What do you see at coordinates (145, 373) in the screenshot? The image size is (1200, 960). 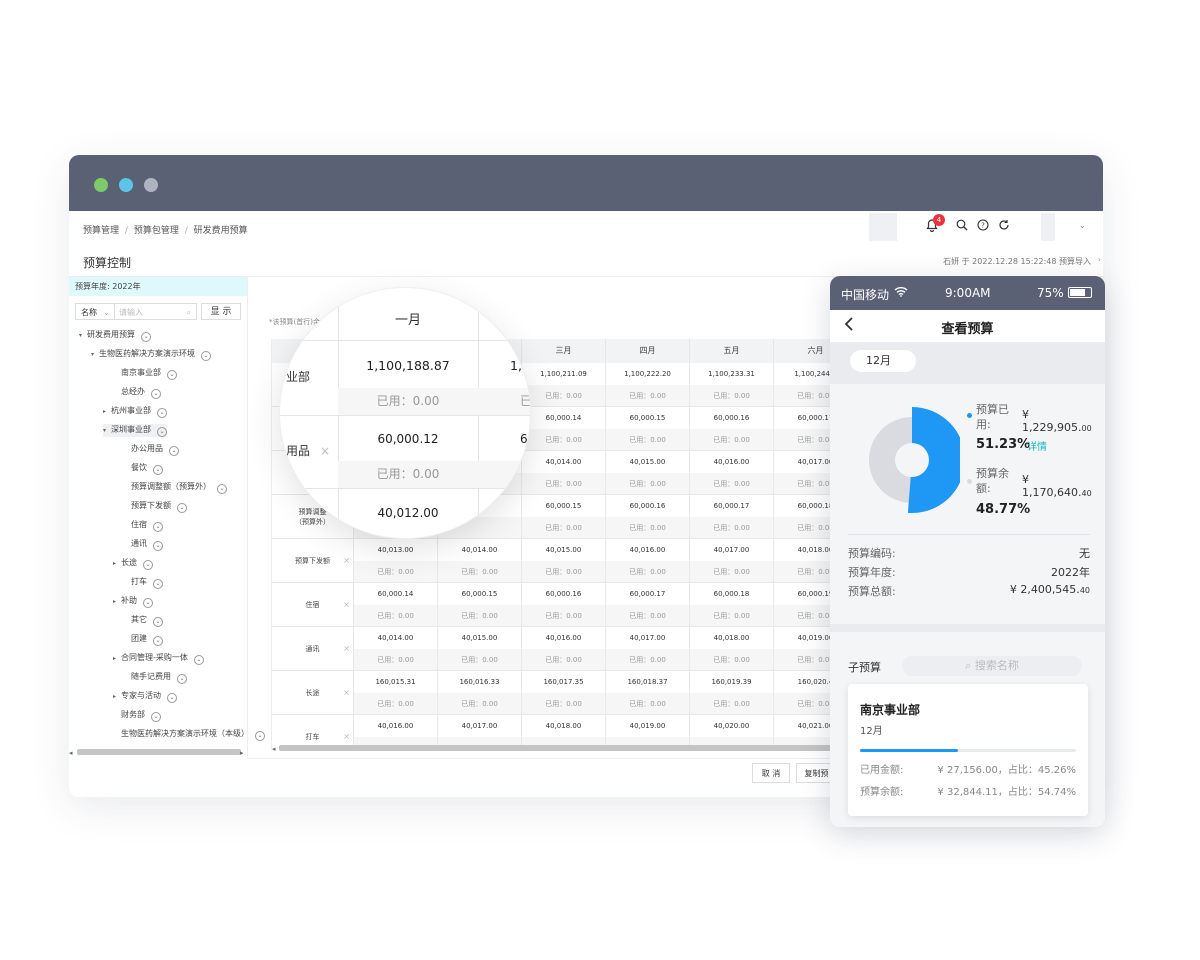 I see `tree-node: 南京事业部 ⌄` at bounding box center [145, 373].